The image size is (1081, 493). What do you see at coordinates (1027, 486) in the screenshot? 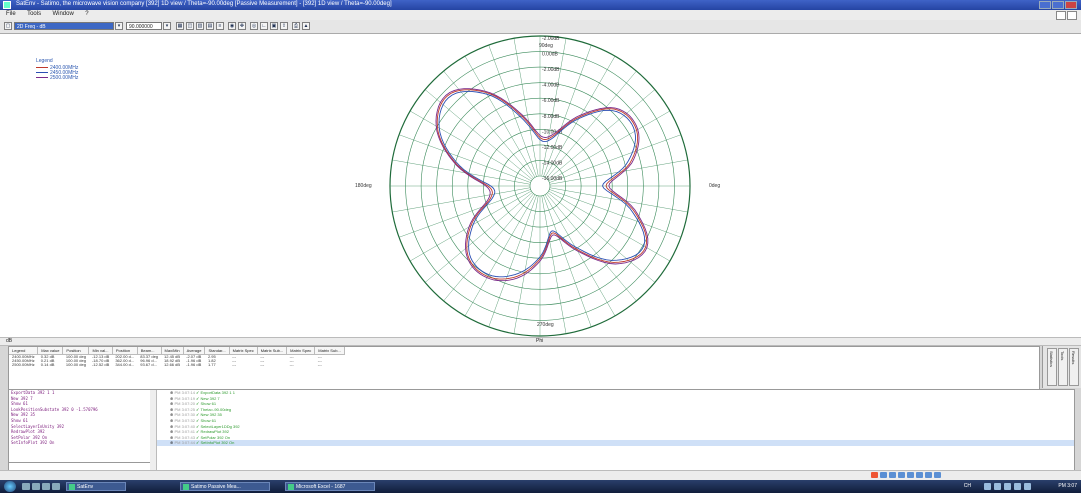
I see `update-icon` at bounding box center [1027, 486].